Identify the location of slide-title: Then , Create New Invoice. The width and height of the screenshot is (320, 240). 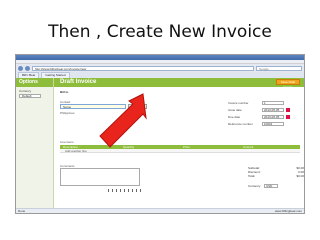
(160, 32).